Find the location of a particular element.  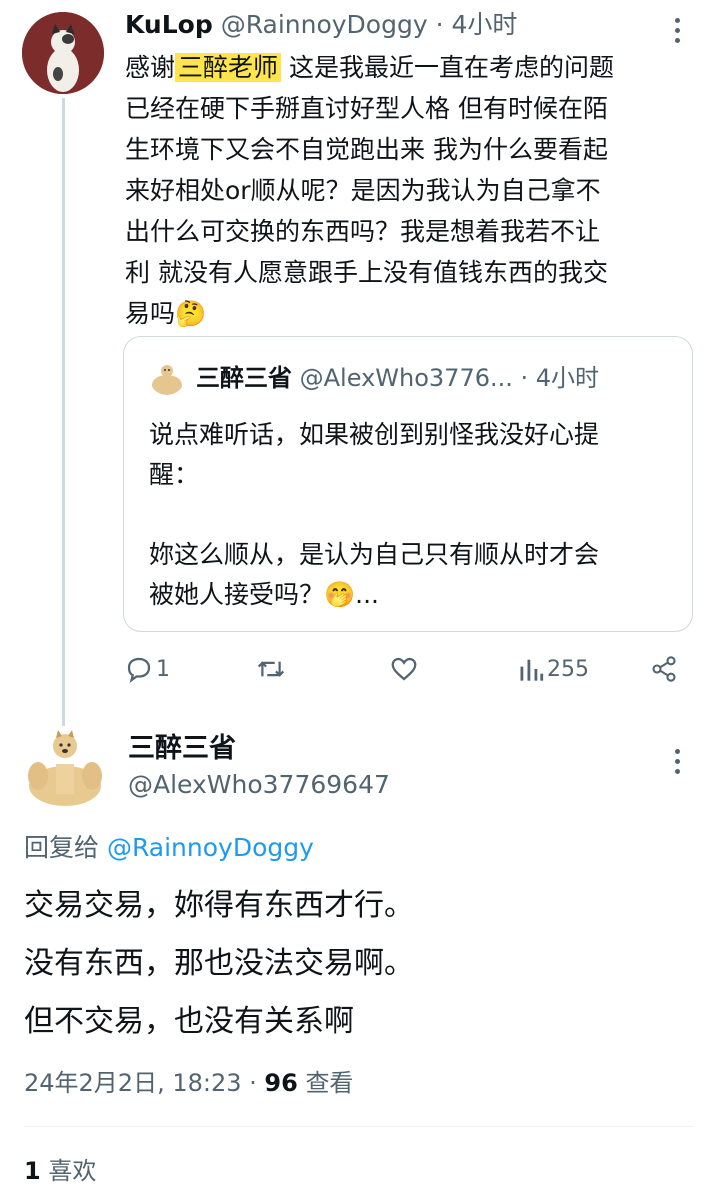

reply-to-label: 回复给 is located at coordinates (62, 847).